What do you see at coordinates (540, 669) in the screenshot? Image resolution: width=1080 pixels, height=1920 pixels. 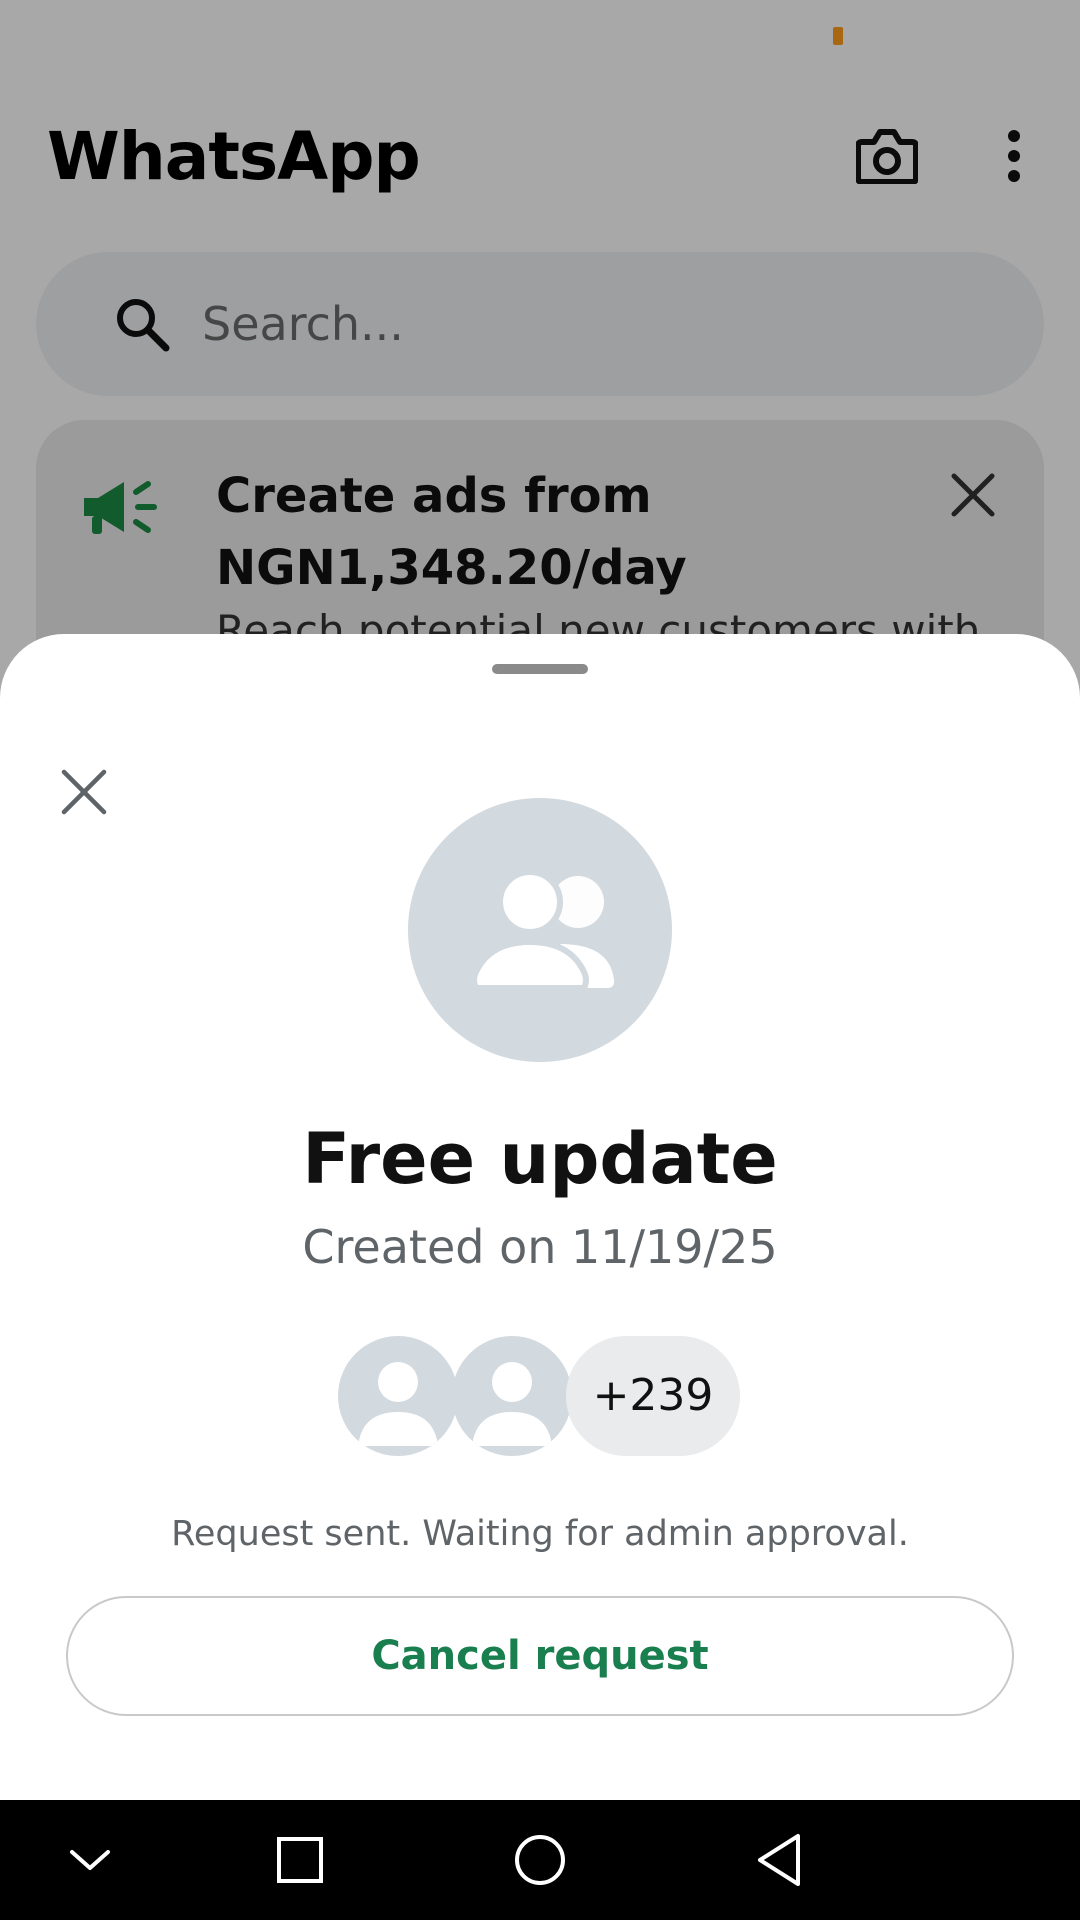 I see `drag-handle` at bounding box center [540, 669].